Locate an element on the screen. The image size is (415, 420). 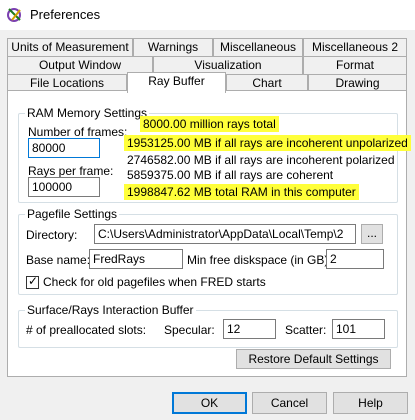
total-ram-text: 1998847.62 MB total RAM in this computer is located at coordinates (241, 192).